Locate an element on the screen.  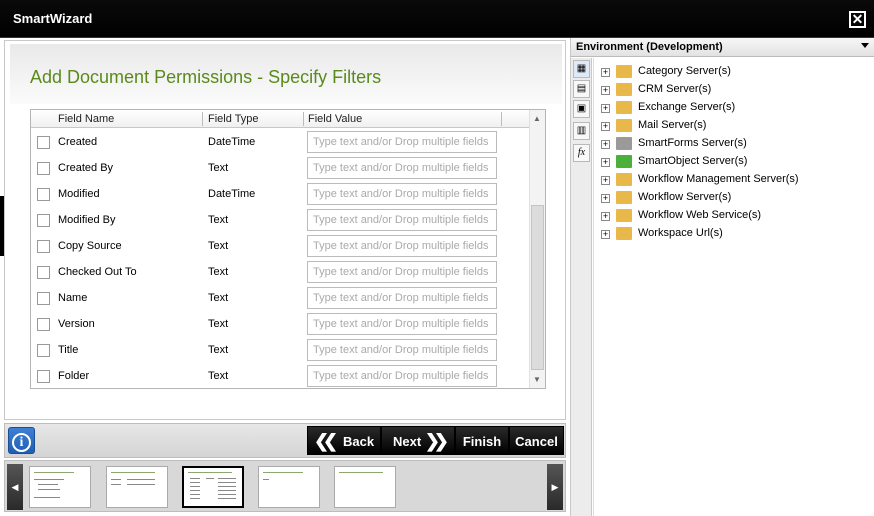
chevron-down-icon is located at coordinates (865, 45).